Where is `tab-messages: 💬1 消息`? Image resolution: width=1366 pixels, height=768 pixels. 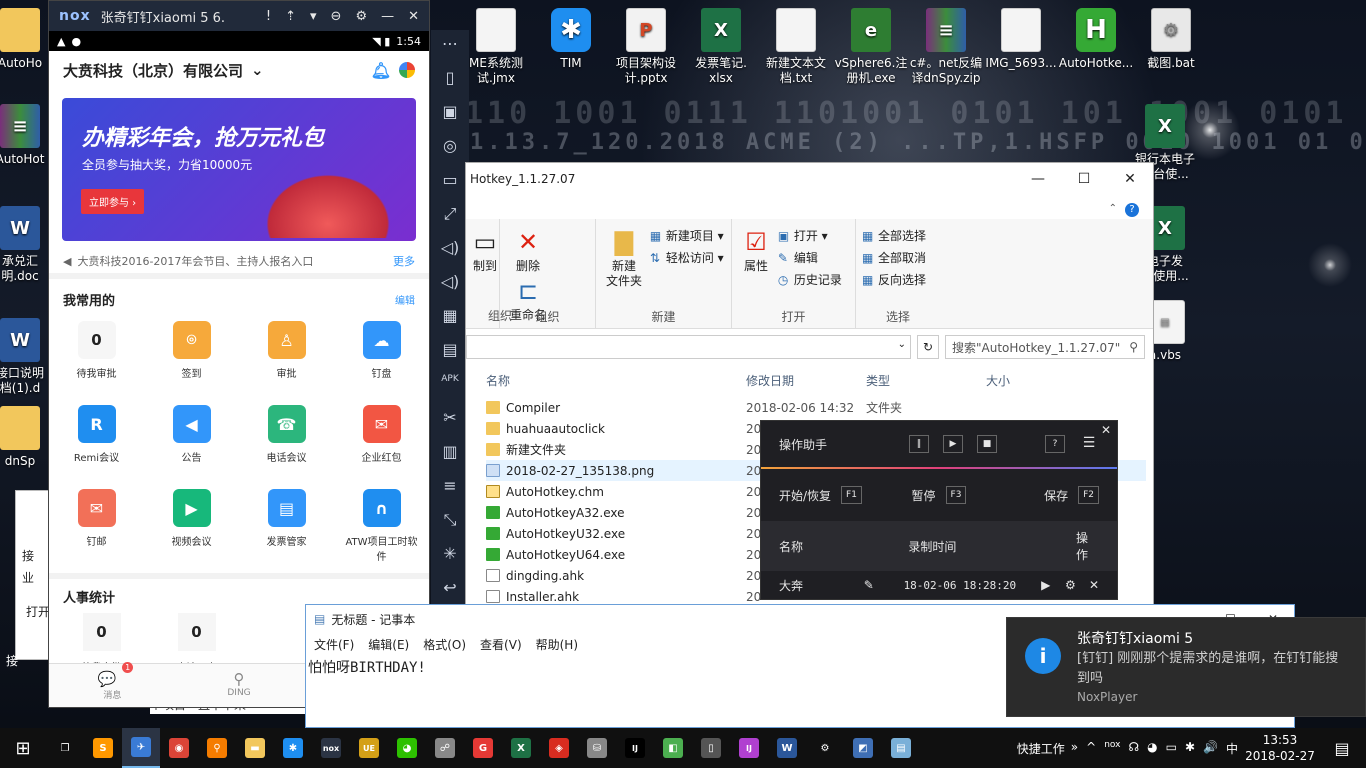 tab-messages: 💬1 消息 is located at coordinates (112, 684).